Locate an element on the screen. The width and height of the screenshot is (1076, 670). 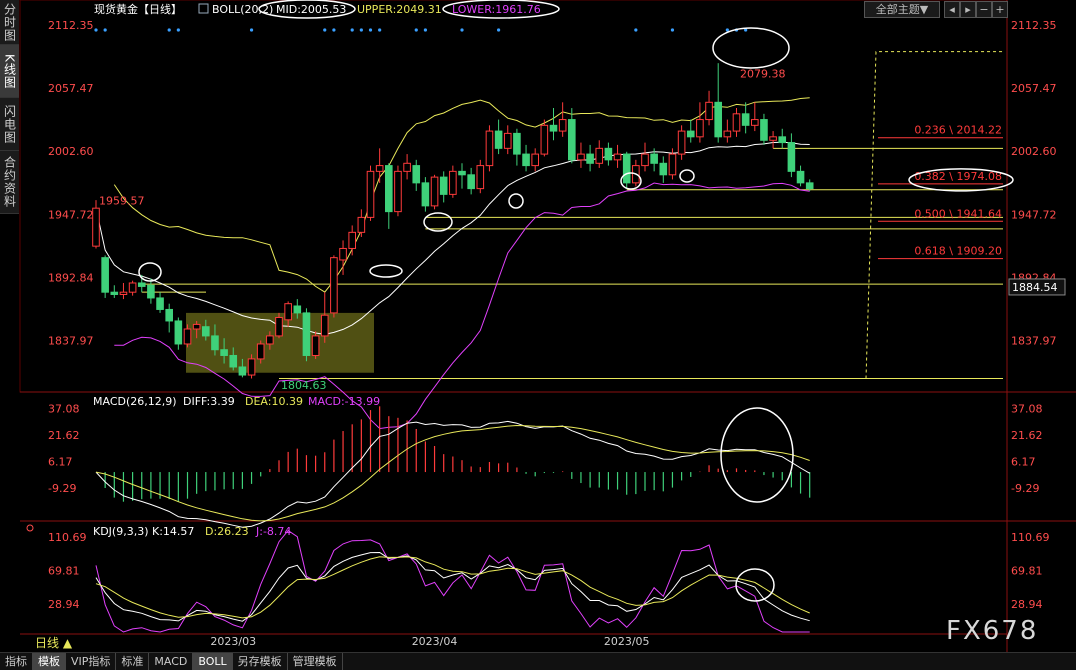
boll-mid-label: MID:2005.53 is located at coordinates (311, 9).